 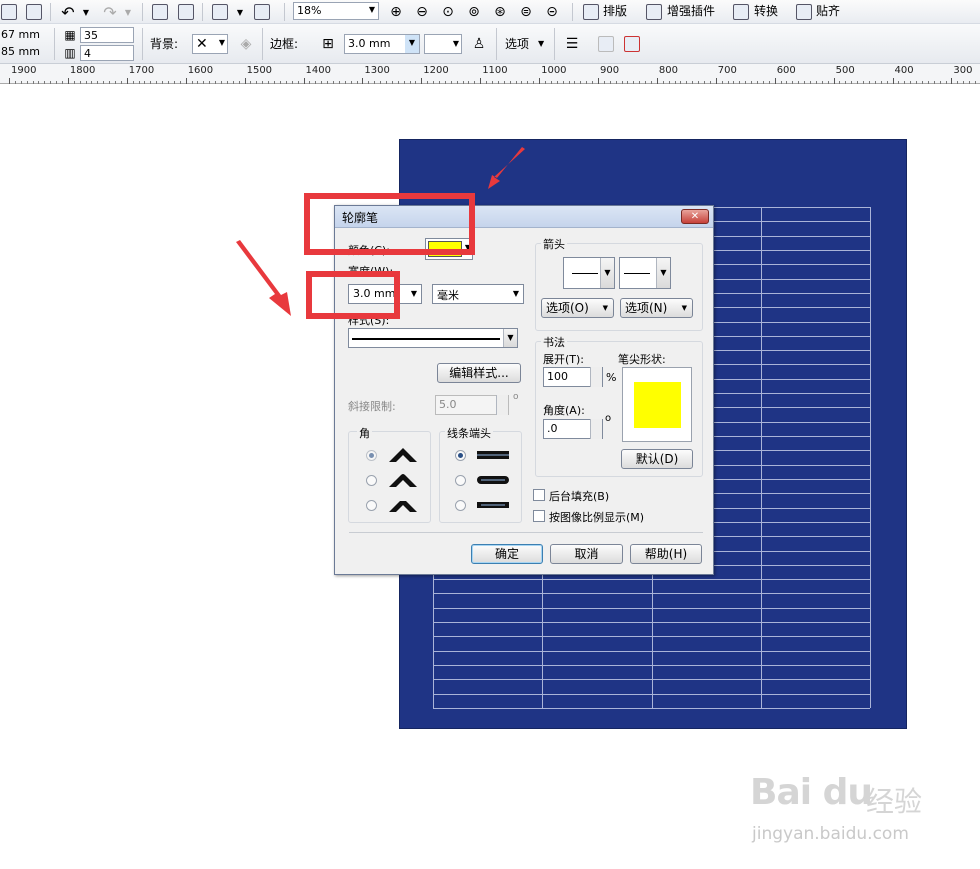 What do you see at coordinates (651, 708) in the screenshot?
I see `table-row-line` at bounding box center [651, 708].